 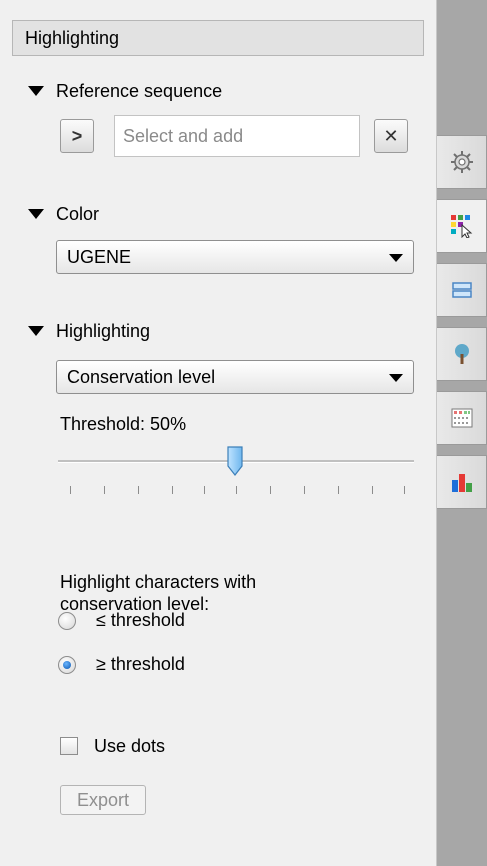 What do you see at coordinates (235, 257) in the screenshot?
I see `color-scheme-select: UGENE` at bounding box center [235, 257].